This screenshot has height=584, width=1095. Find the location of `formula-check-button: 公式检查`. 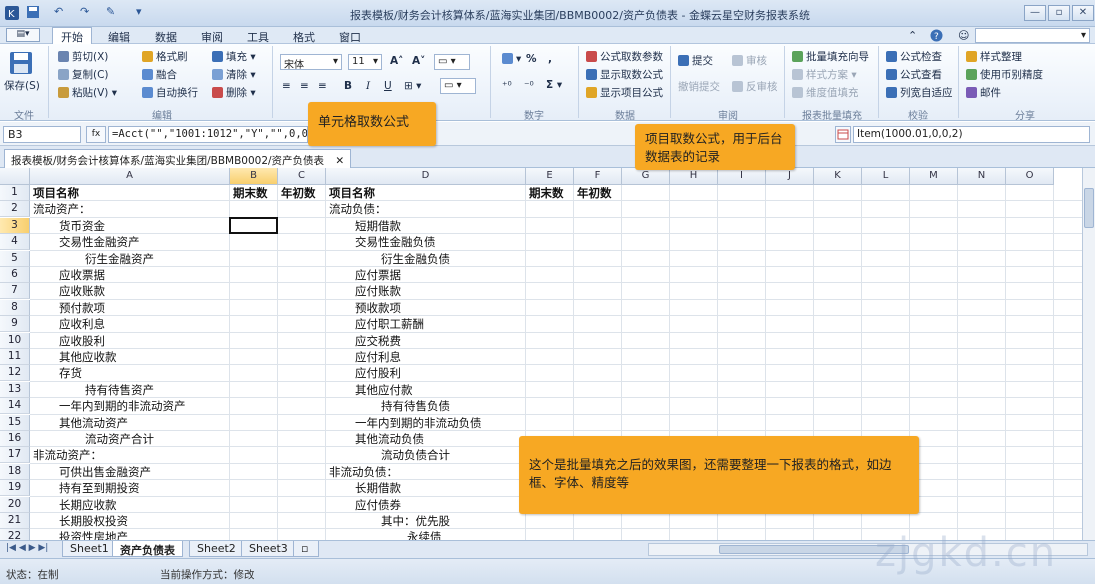

formula-check-button: 公式检查 is located at coordinates (914, 56).